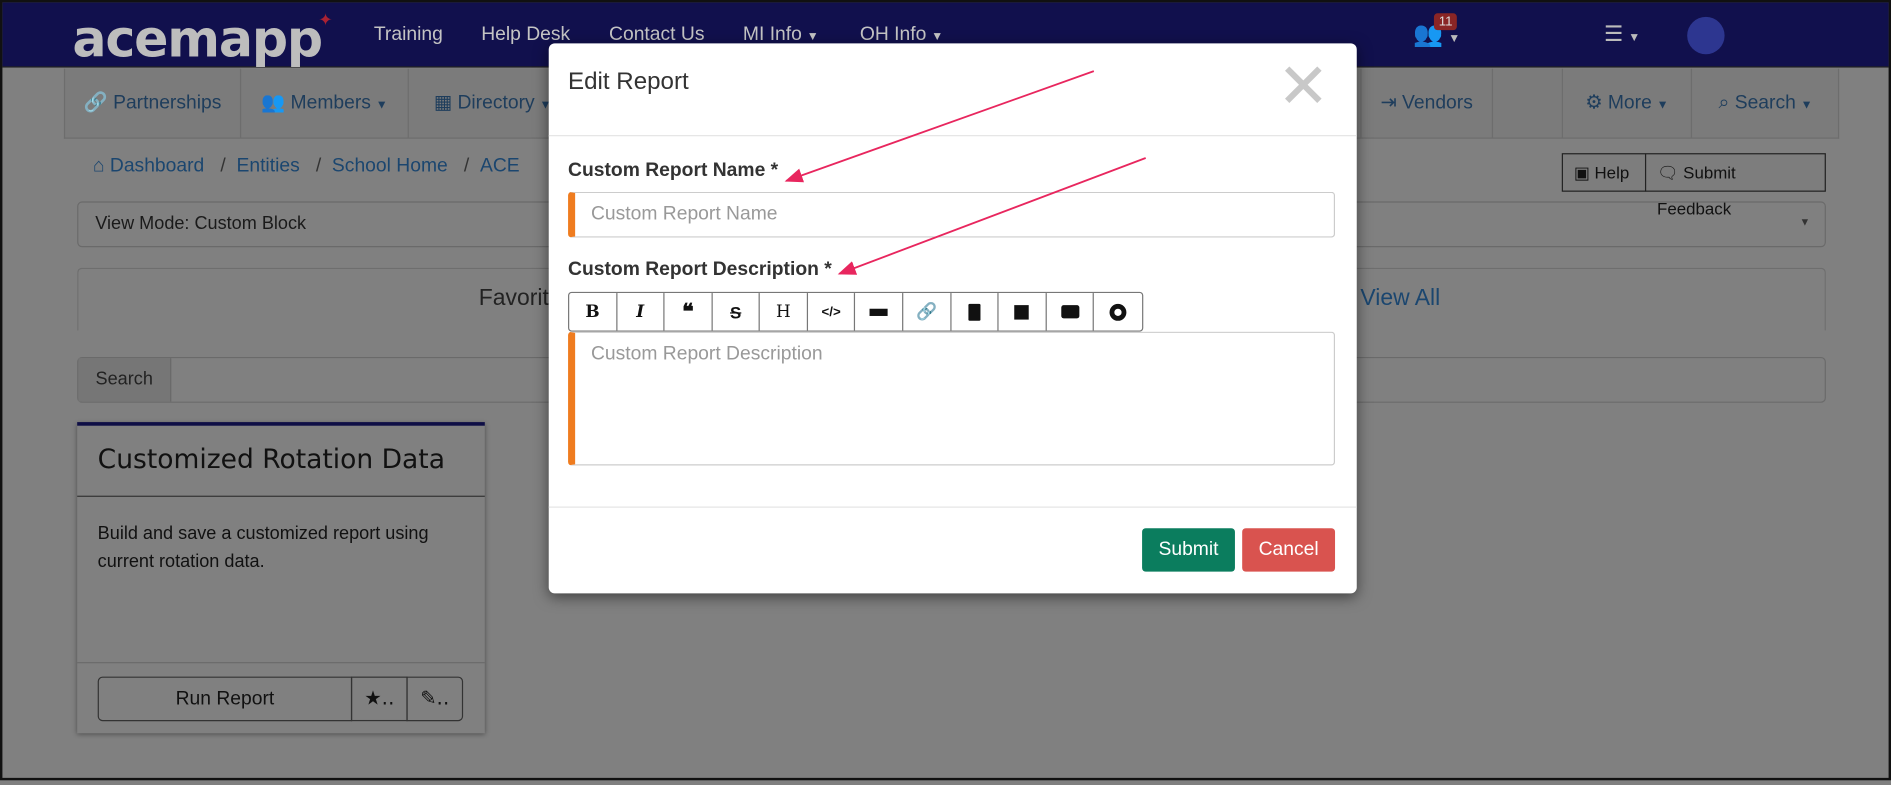 The height and width of the screenshot is (785, 1891). Describe the element at coordinates (267, 166) in the screenshot. I see `breadcrumb-entities: Entities` at that location.